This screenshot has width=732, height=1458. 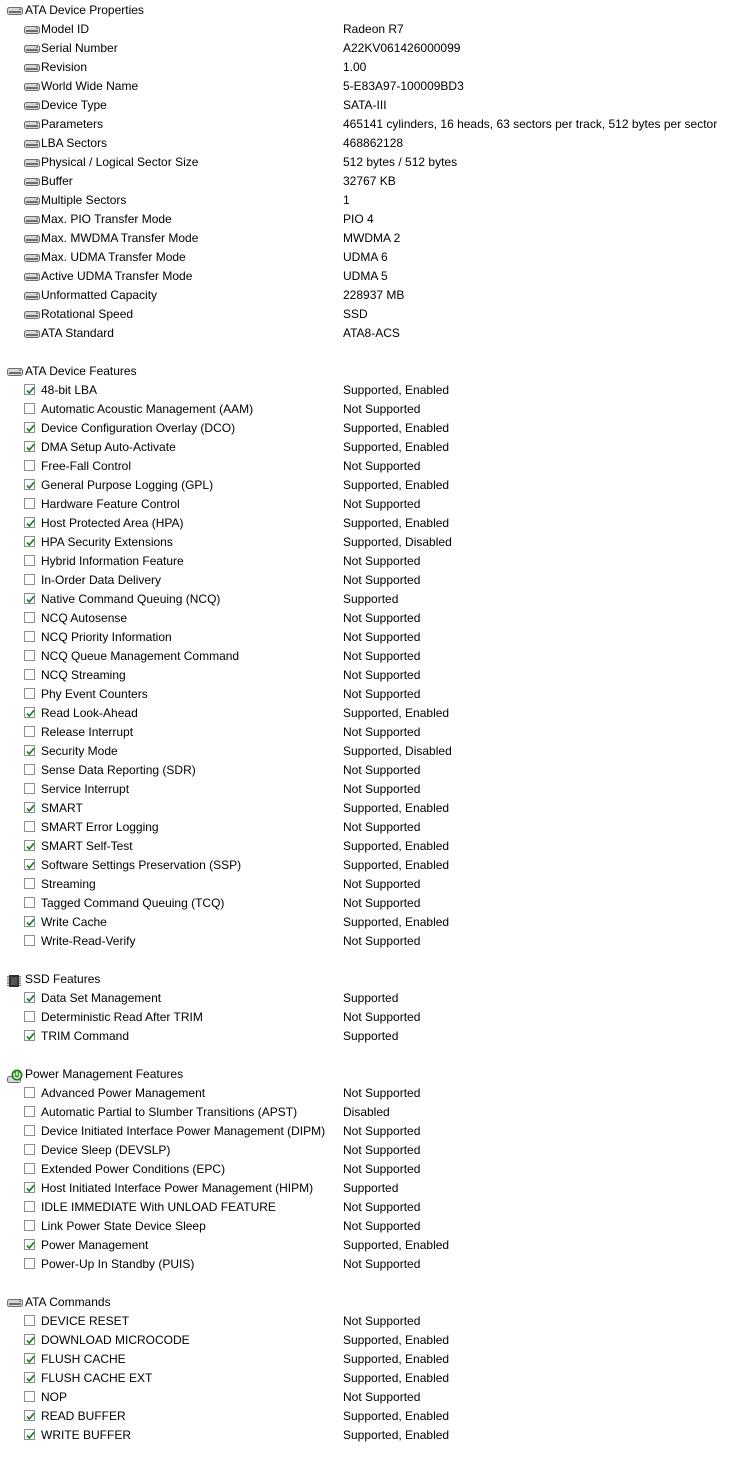 I want to click on list-item: NCQ Streaming Not Supported, so click(x=366, y=675).